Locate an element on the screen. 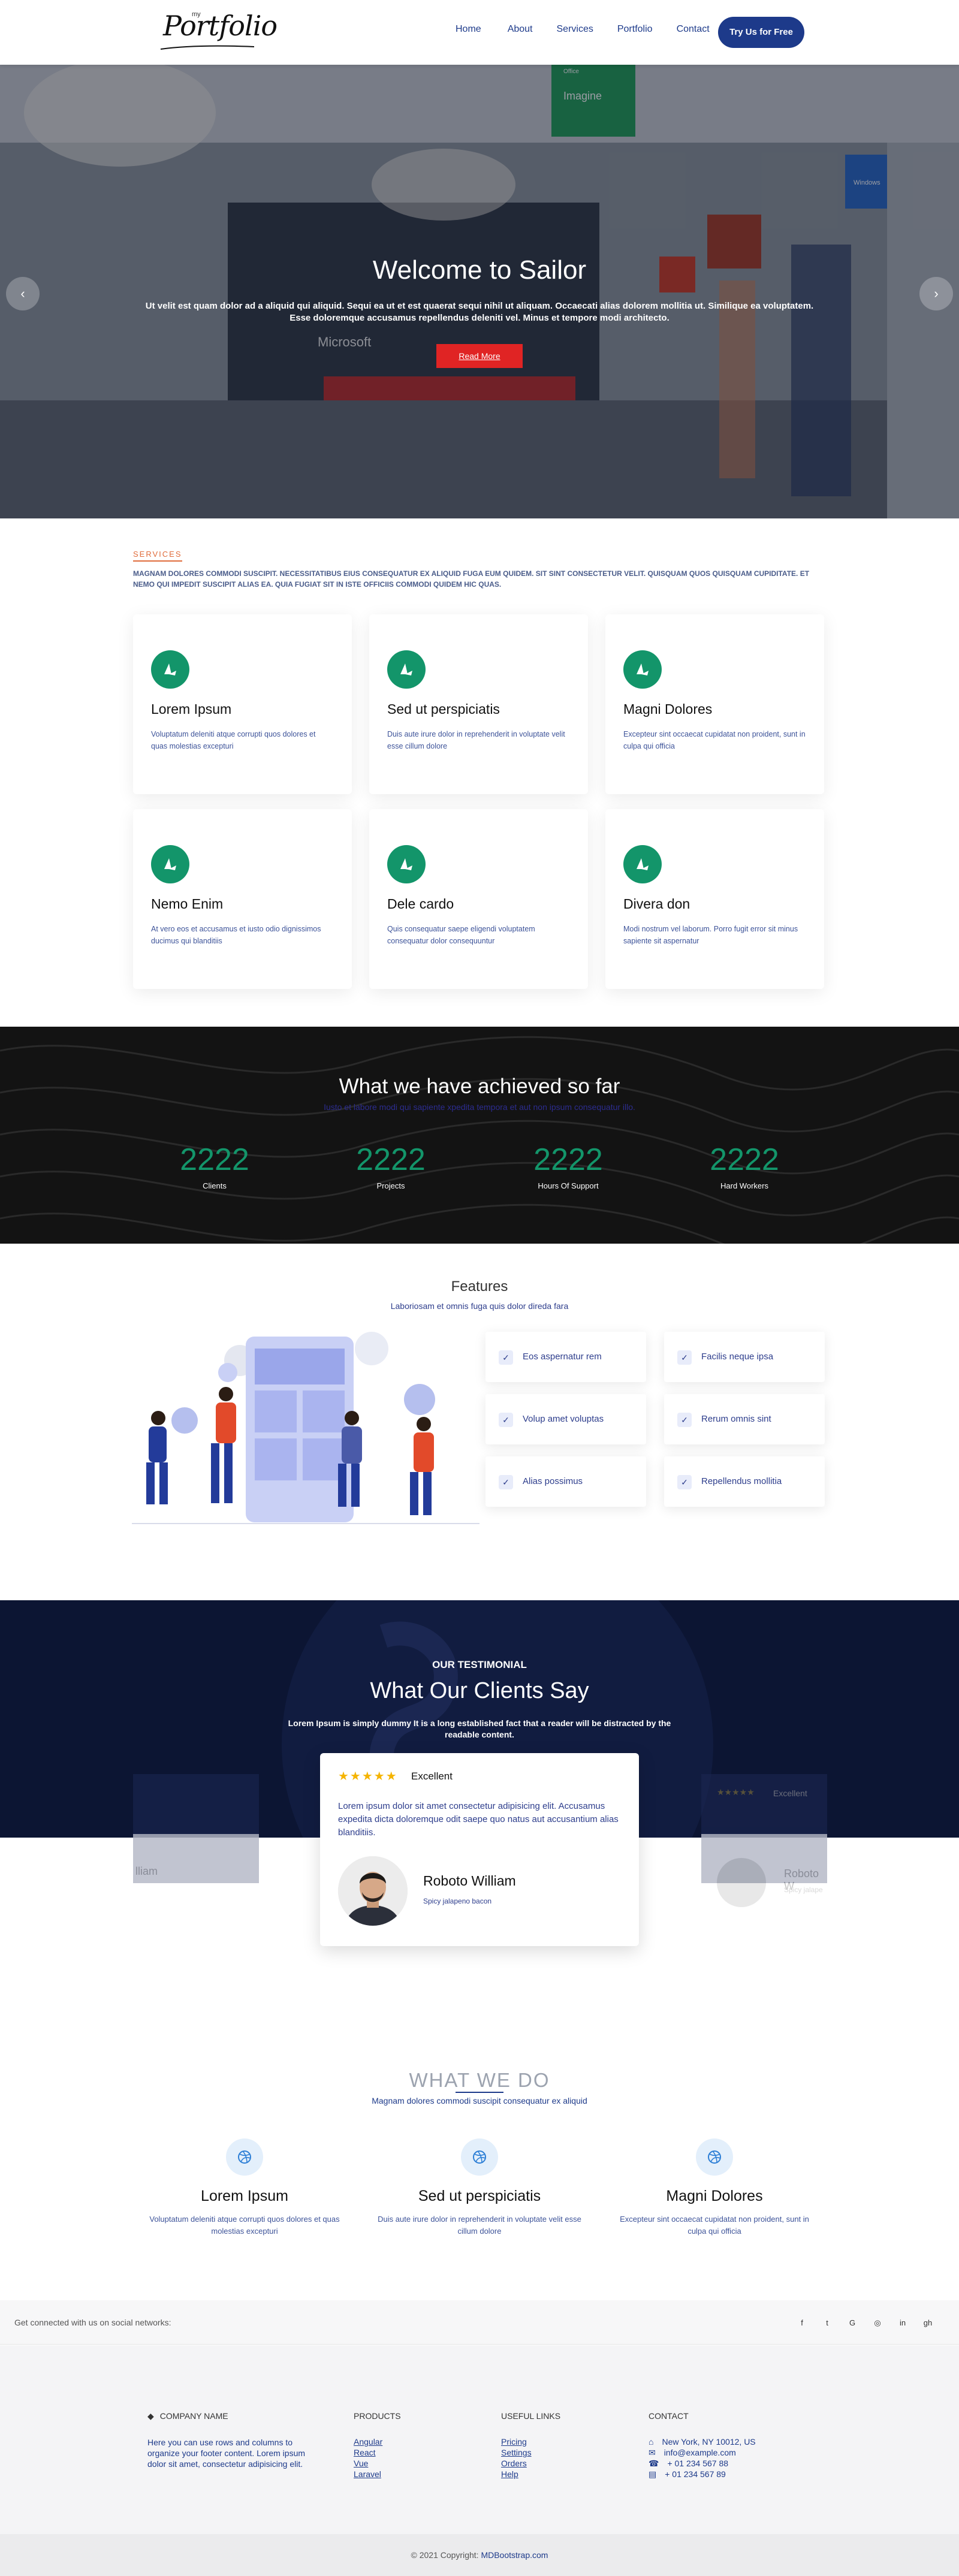  service-title: Lorem Ipsum is located at coordinates (191, 709).